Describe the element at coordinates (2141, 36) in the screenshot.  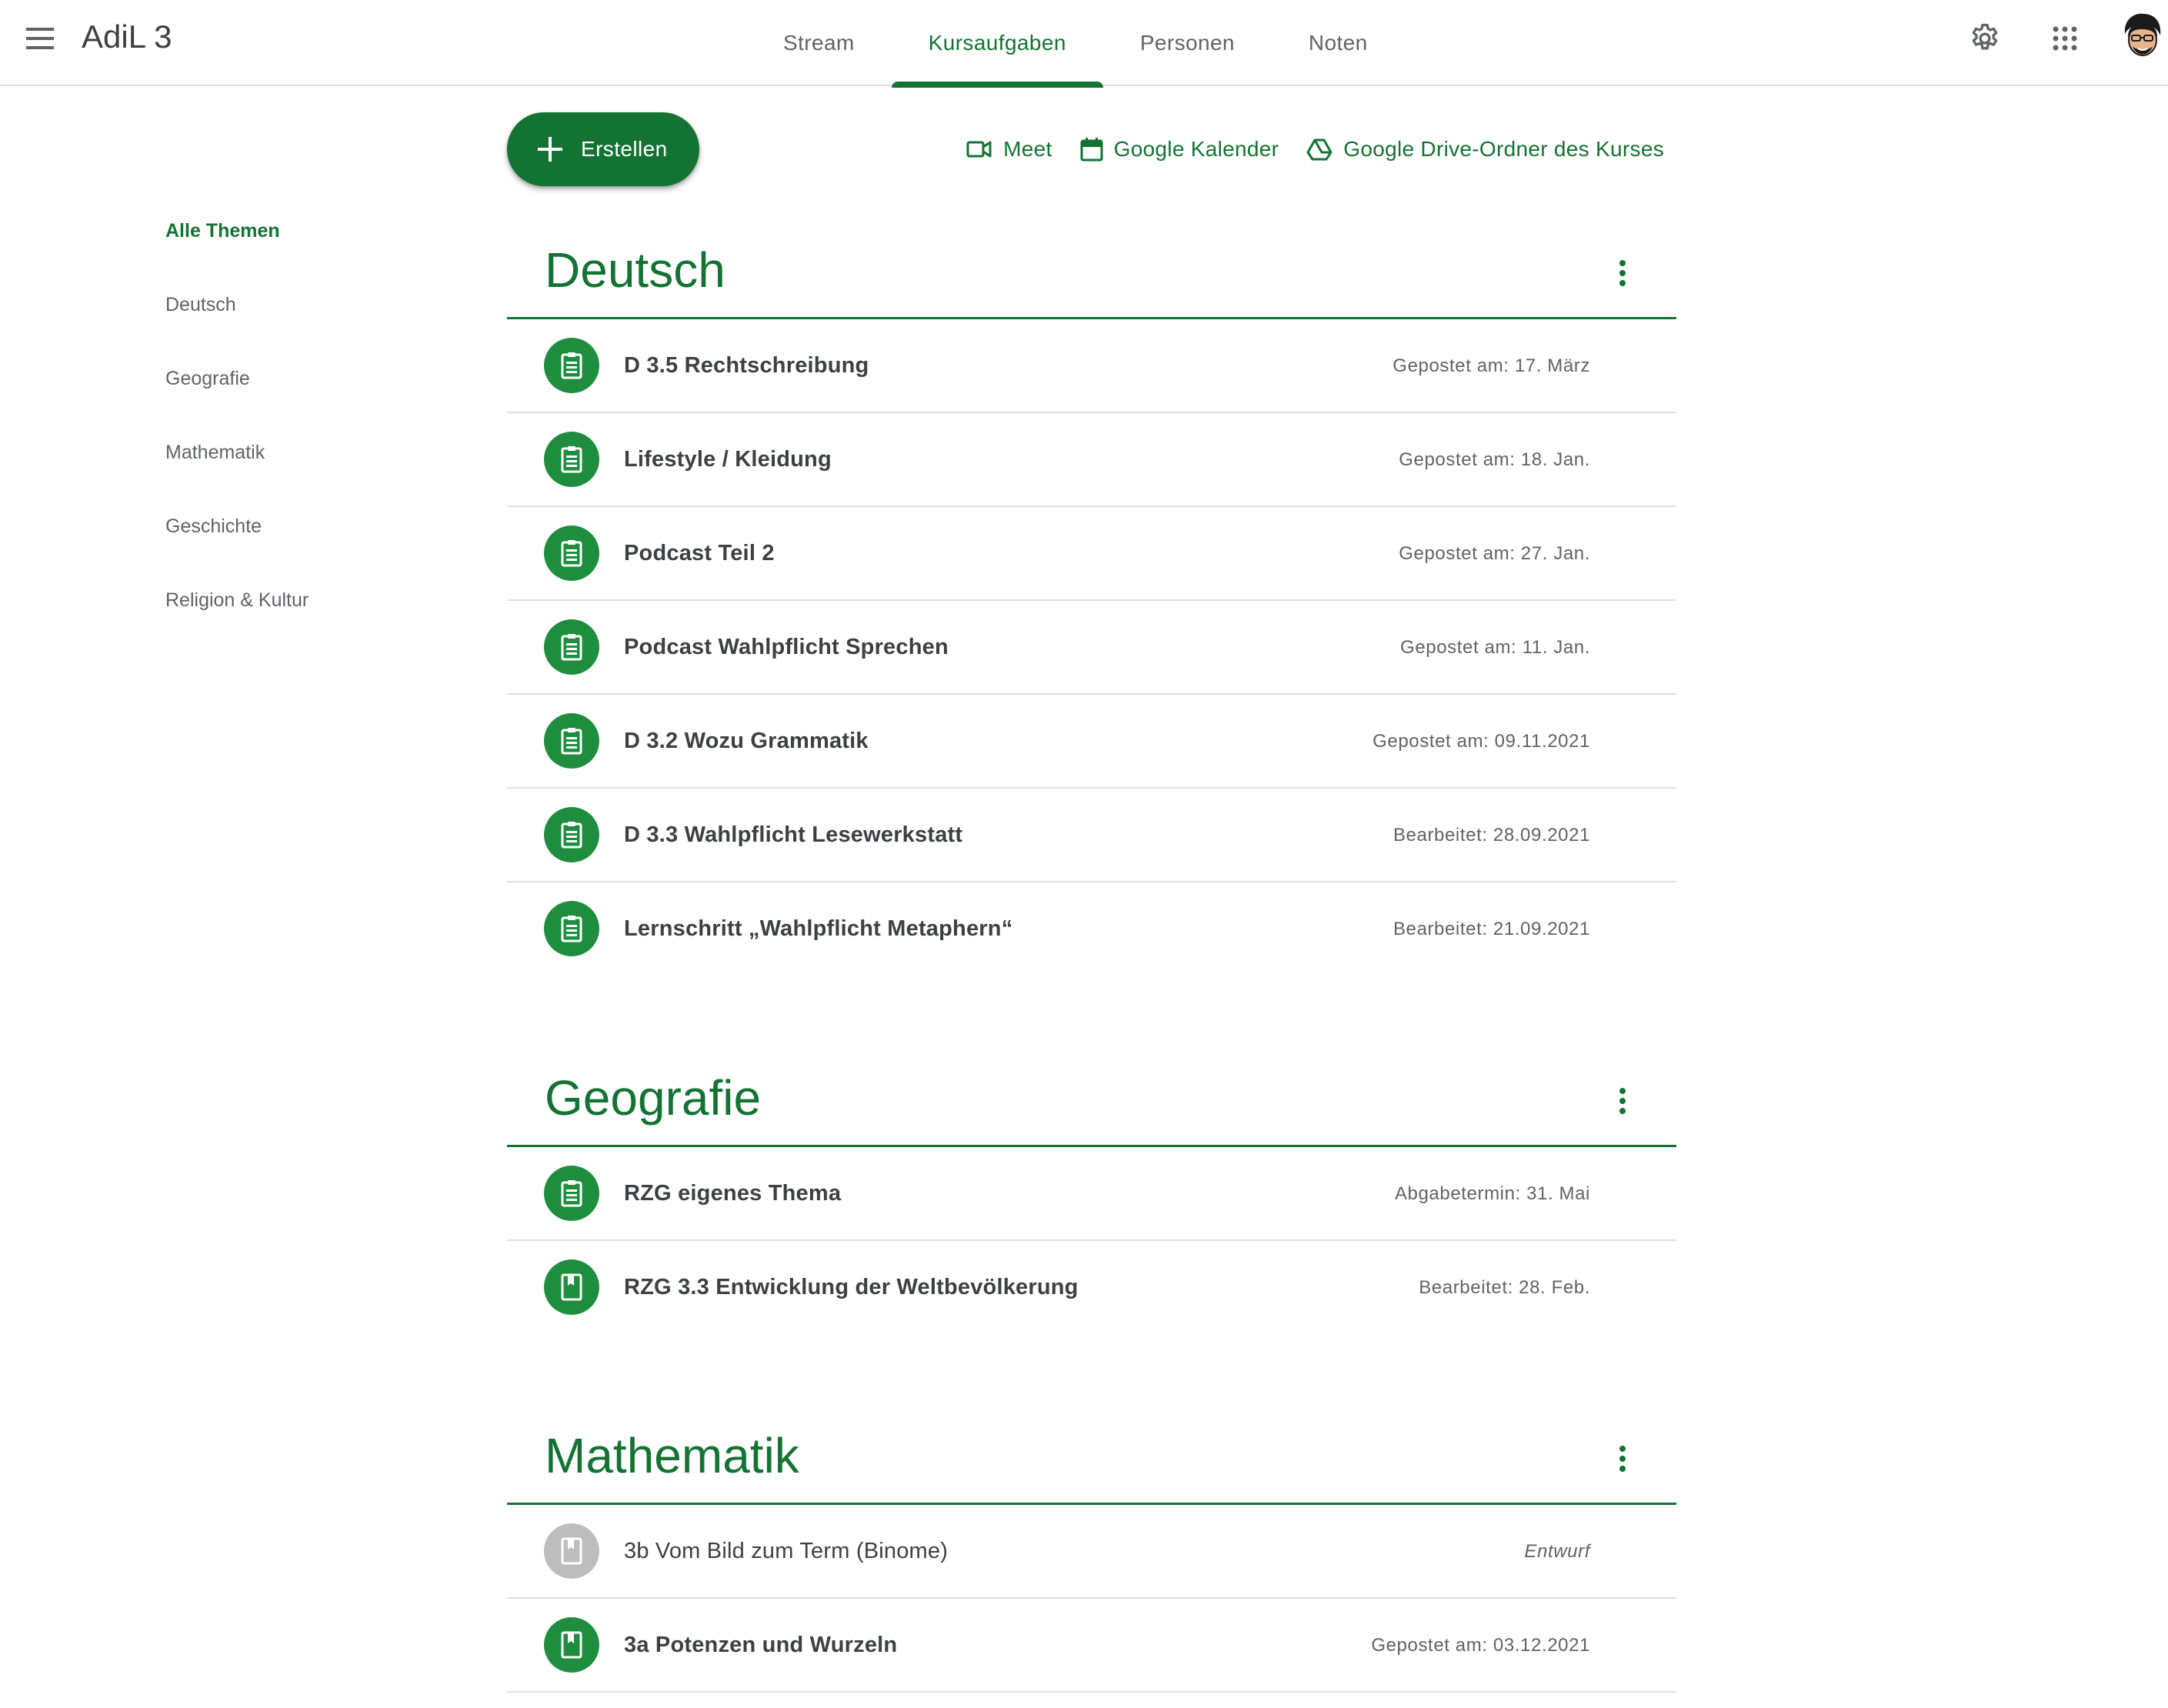
I see `avatar` at that location.